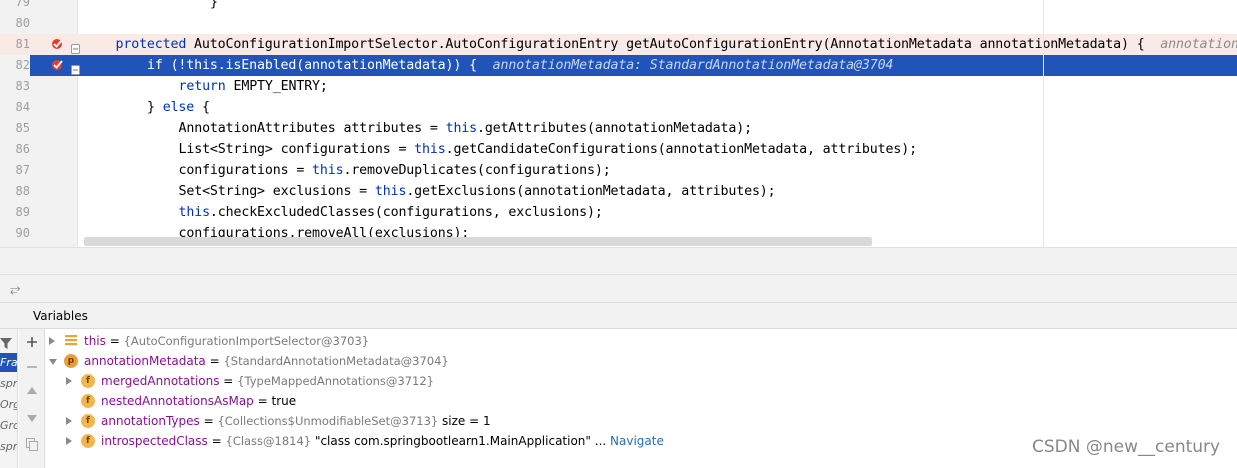 The width and height of the screenshot is (1237, 468). What do you see at coordinates (154, 441) in the screenshot?
I see `variable-name: introspectedClass` at bounding box center [154, 441].